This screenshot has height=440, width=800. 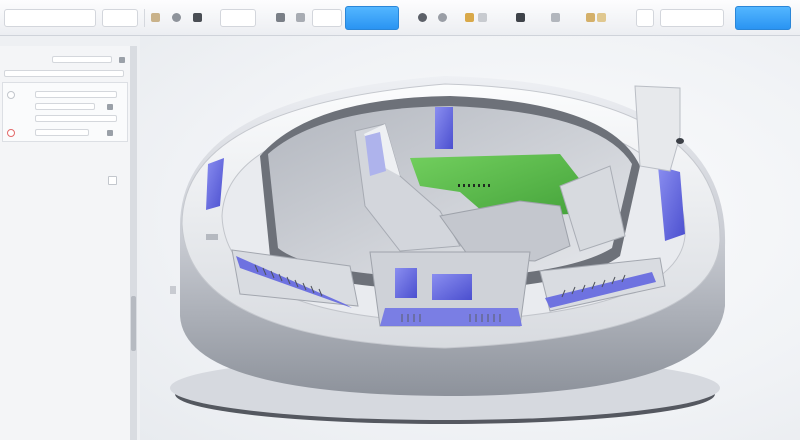 I want to click on zoom-icon, so click(x=197, y=17).